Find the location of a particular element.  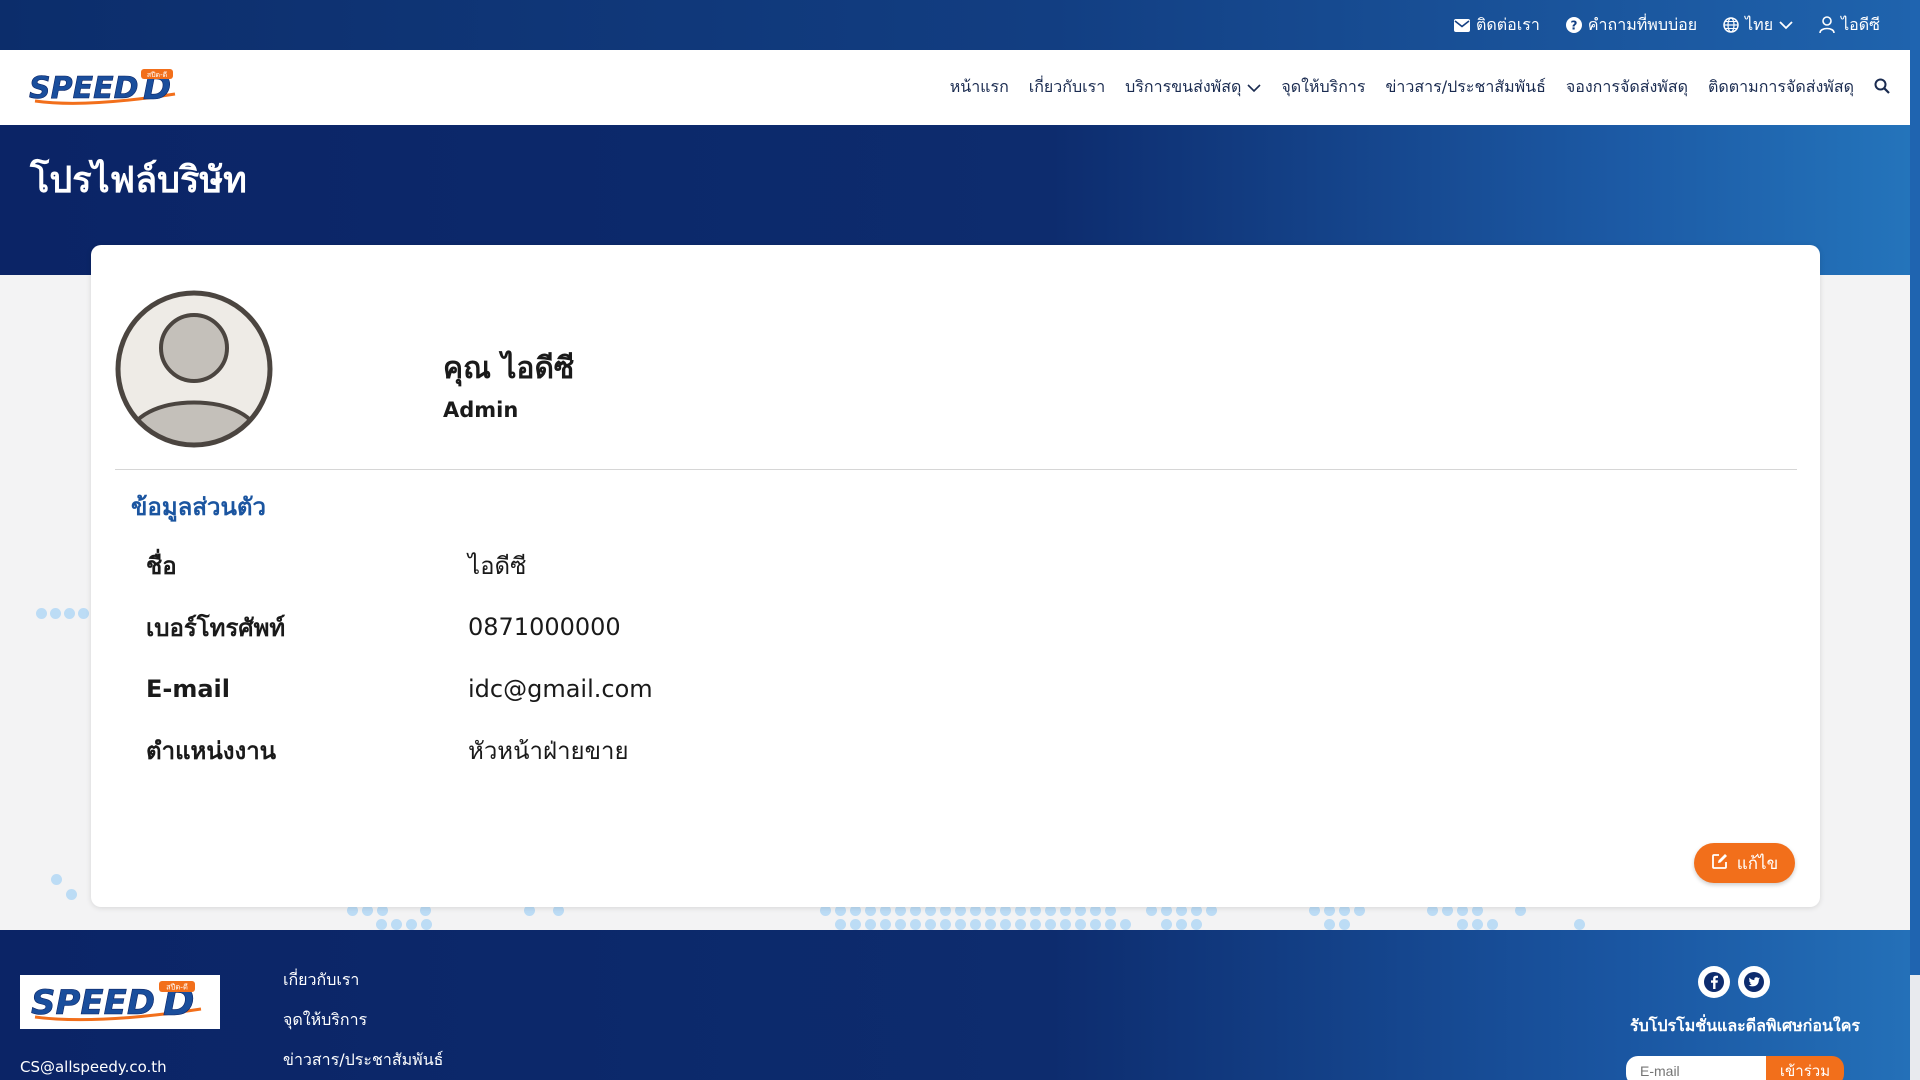

footer-email: CS@allspeedy.co.th is located at coordinates (93, 1067).